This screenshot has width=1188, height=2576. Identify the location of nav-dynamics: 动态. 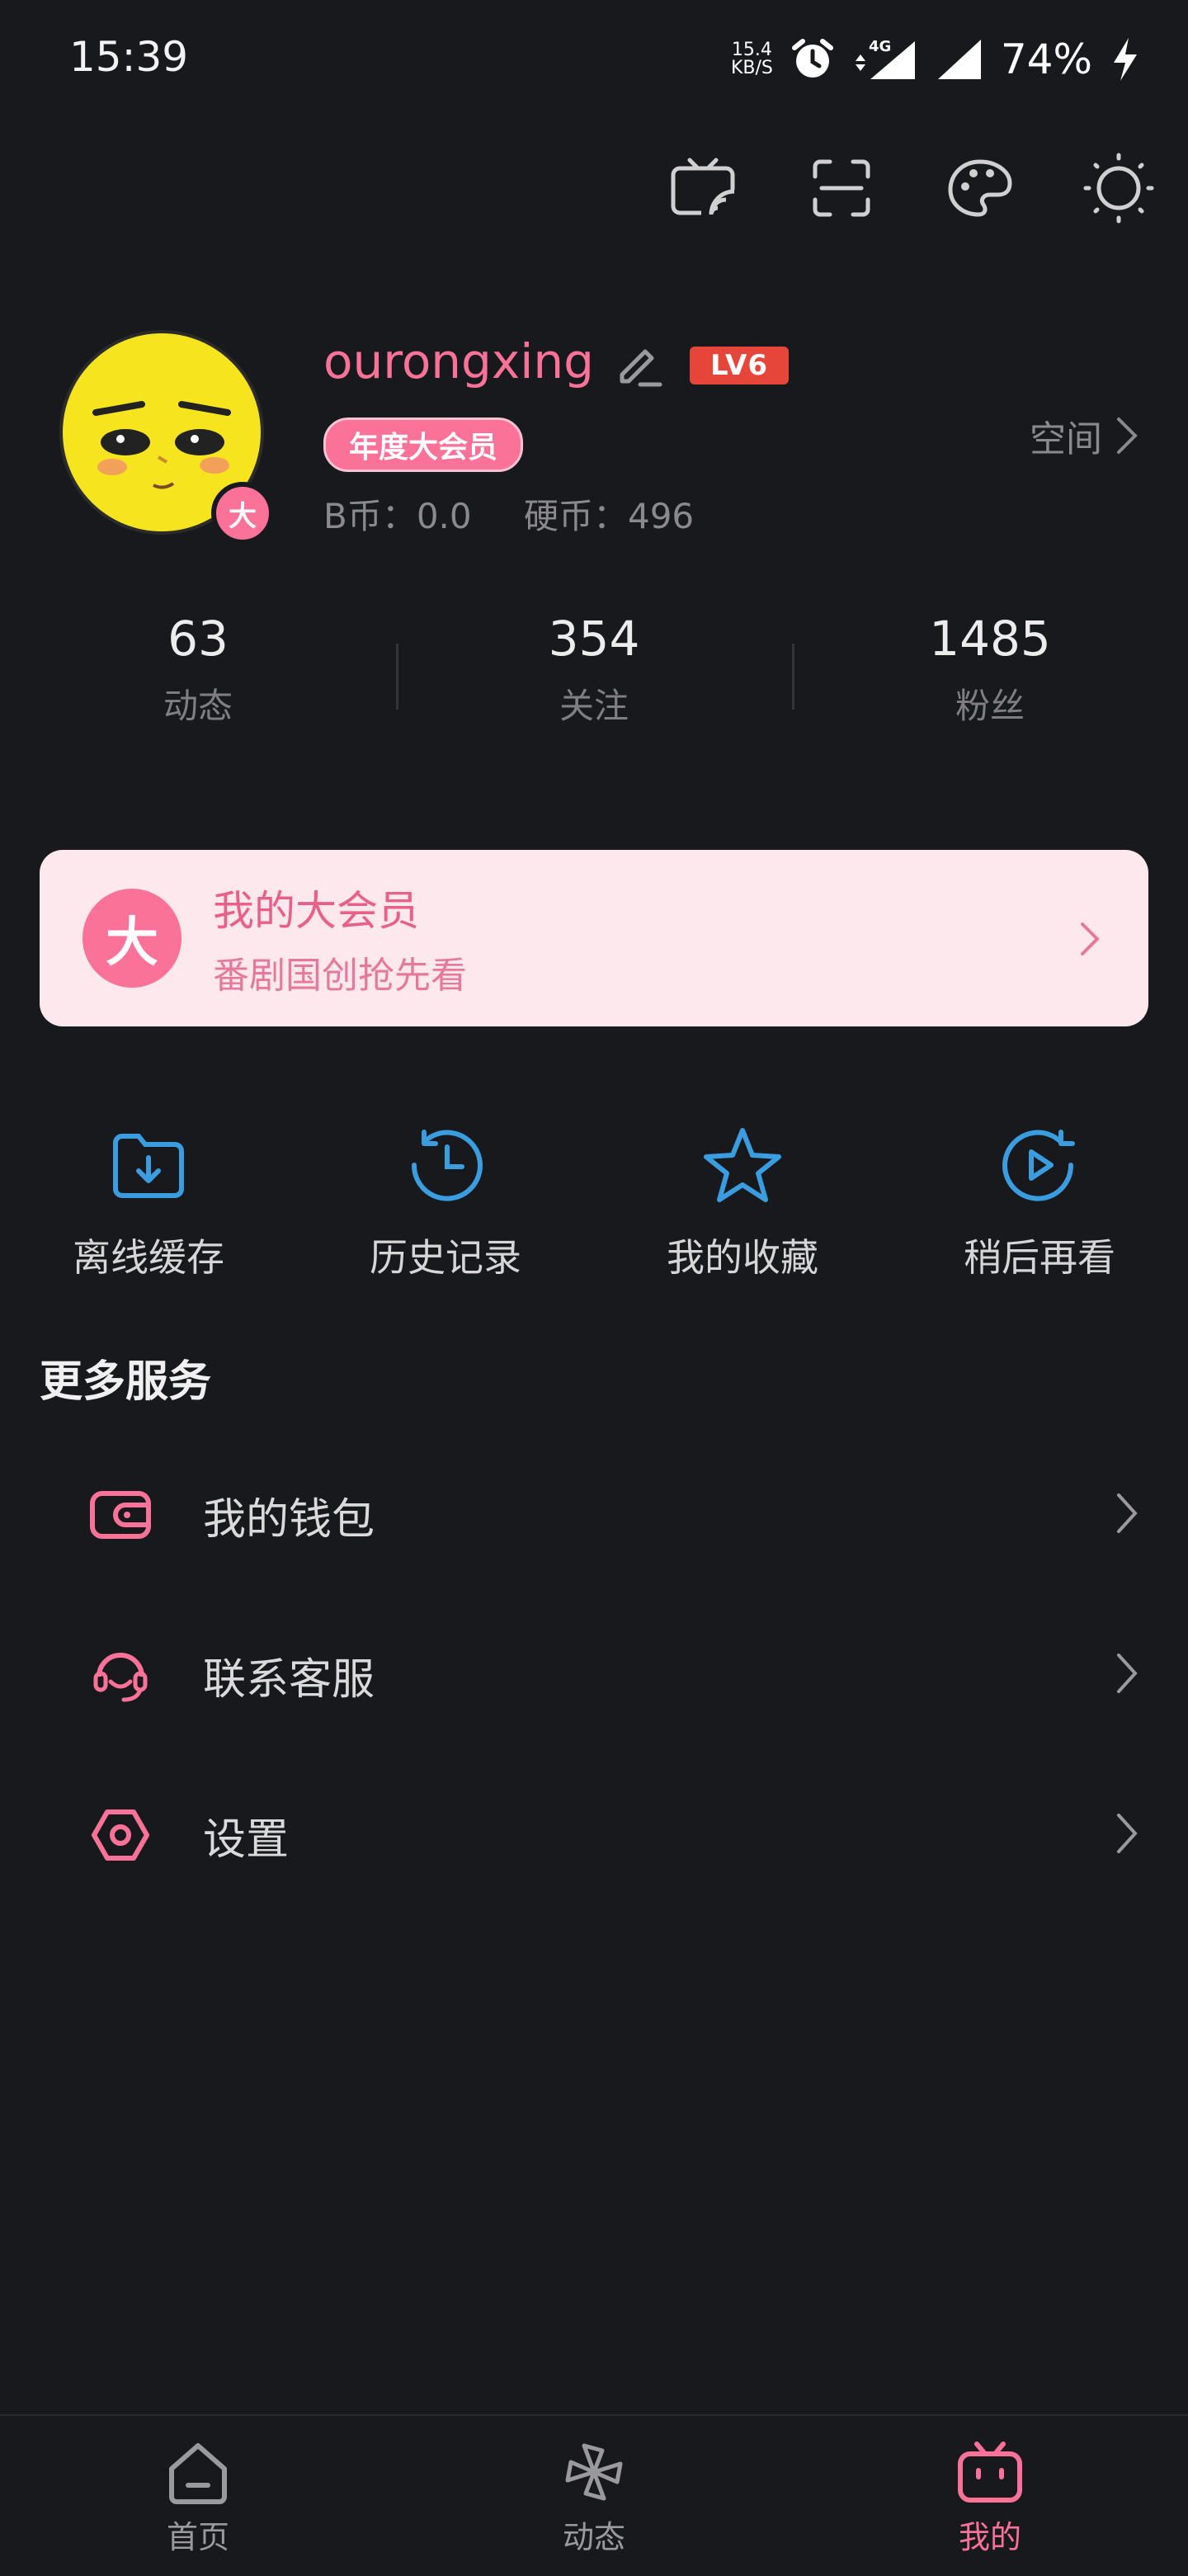
(594, 2496).